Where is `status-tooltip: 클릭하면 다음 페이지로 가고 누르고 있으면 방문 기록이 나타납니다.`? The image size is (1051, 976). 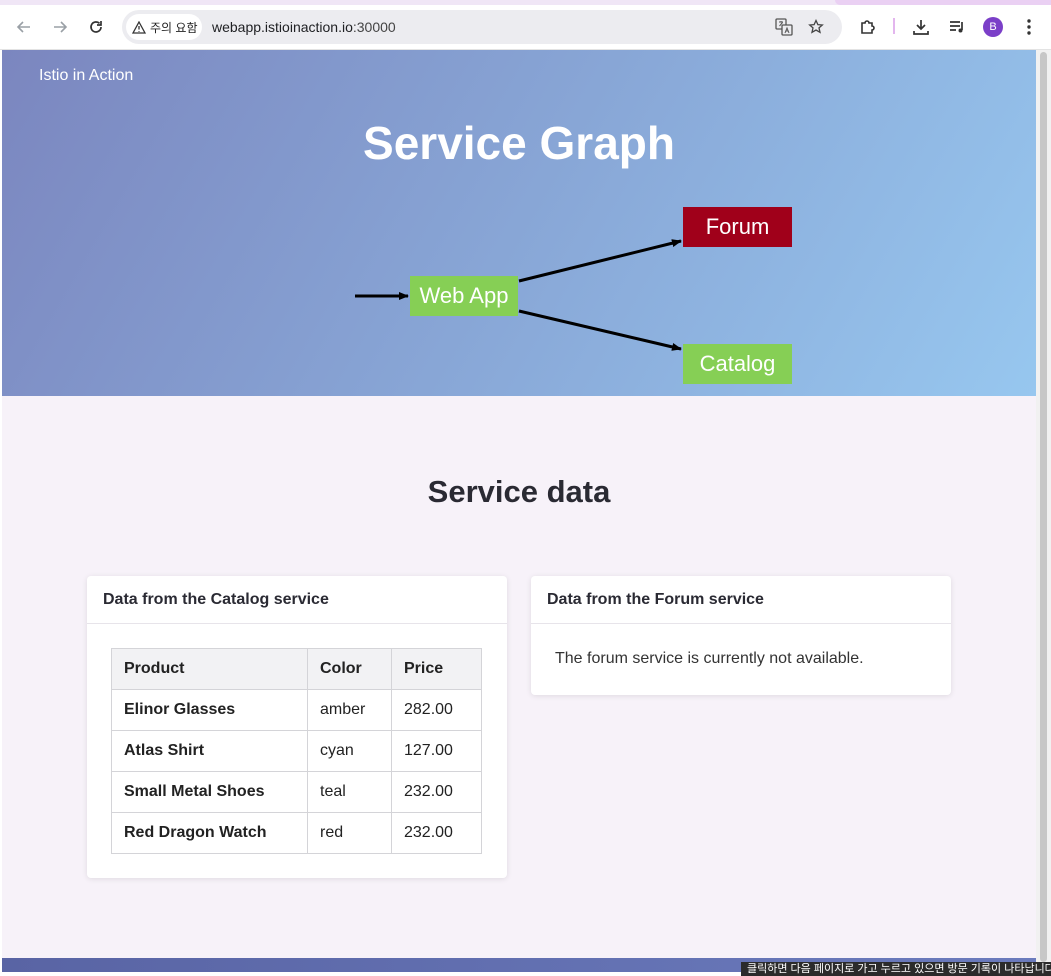
status-tooltip: 클릭하면 다음 페이지로 가고 누르고 있으면 방문 기록이 나타납니다. is located at coordinates (896, 969).